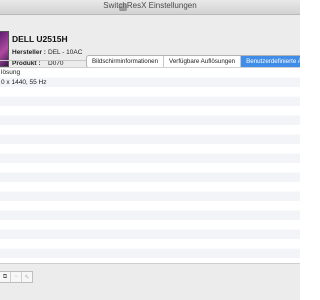  I want to click on minus-icon: −, so click(16, 277).